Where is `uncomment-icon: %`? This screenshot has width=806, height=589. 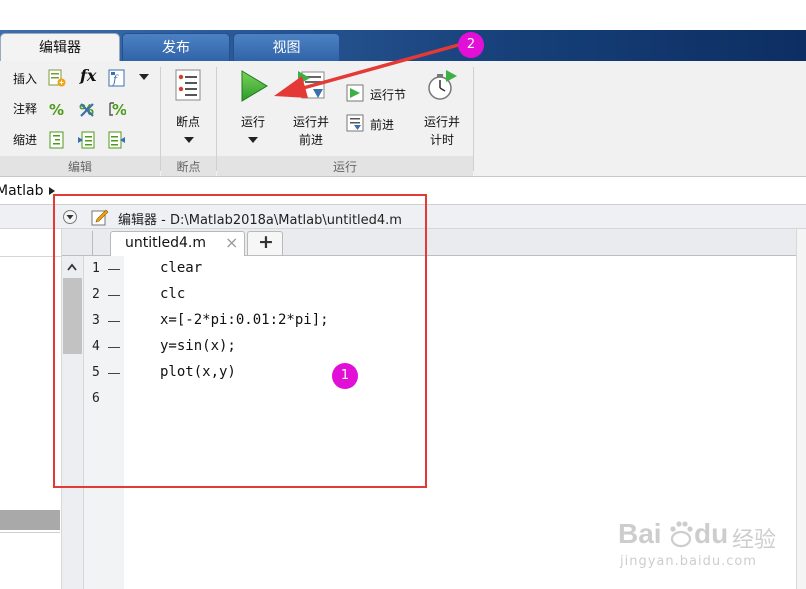
uncomment-icon: % is located at coordinates (87, 109).